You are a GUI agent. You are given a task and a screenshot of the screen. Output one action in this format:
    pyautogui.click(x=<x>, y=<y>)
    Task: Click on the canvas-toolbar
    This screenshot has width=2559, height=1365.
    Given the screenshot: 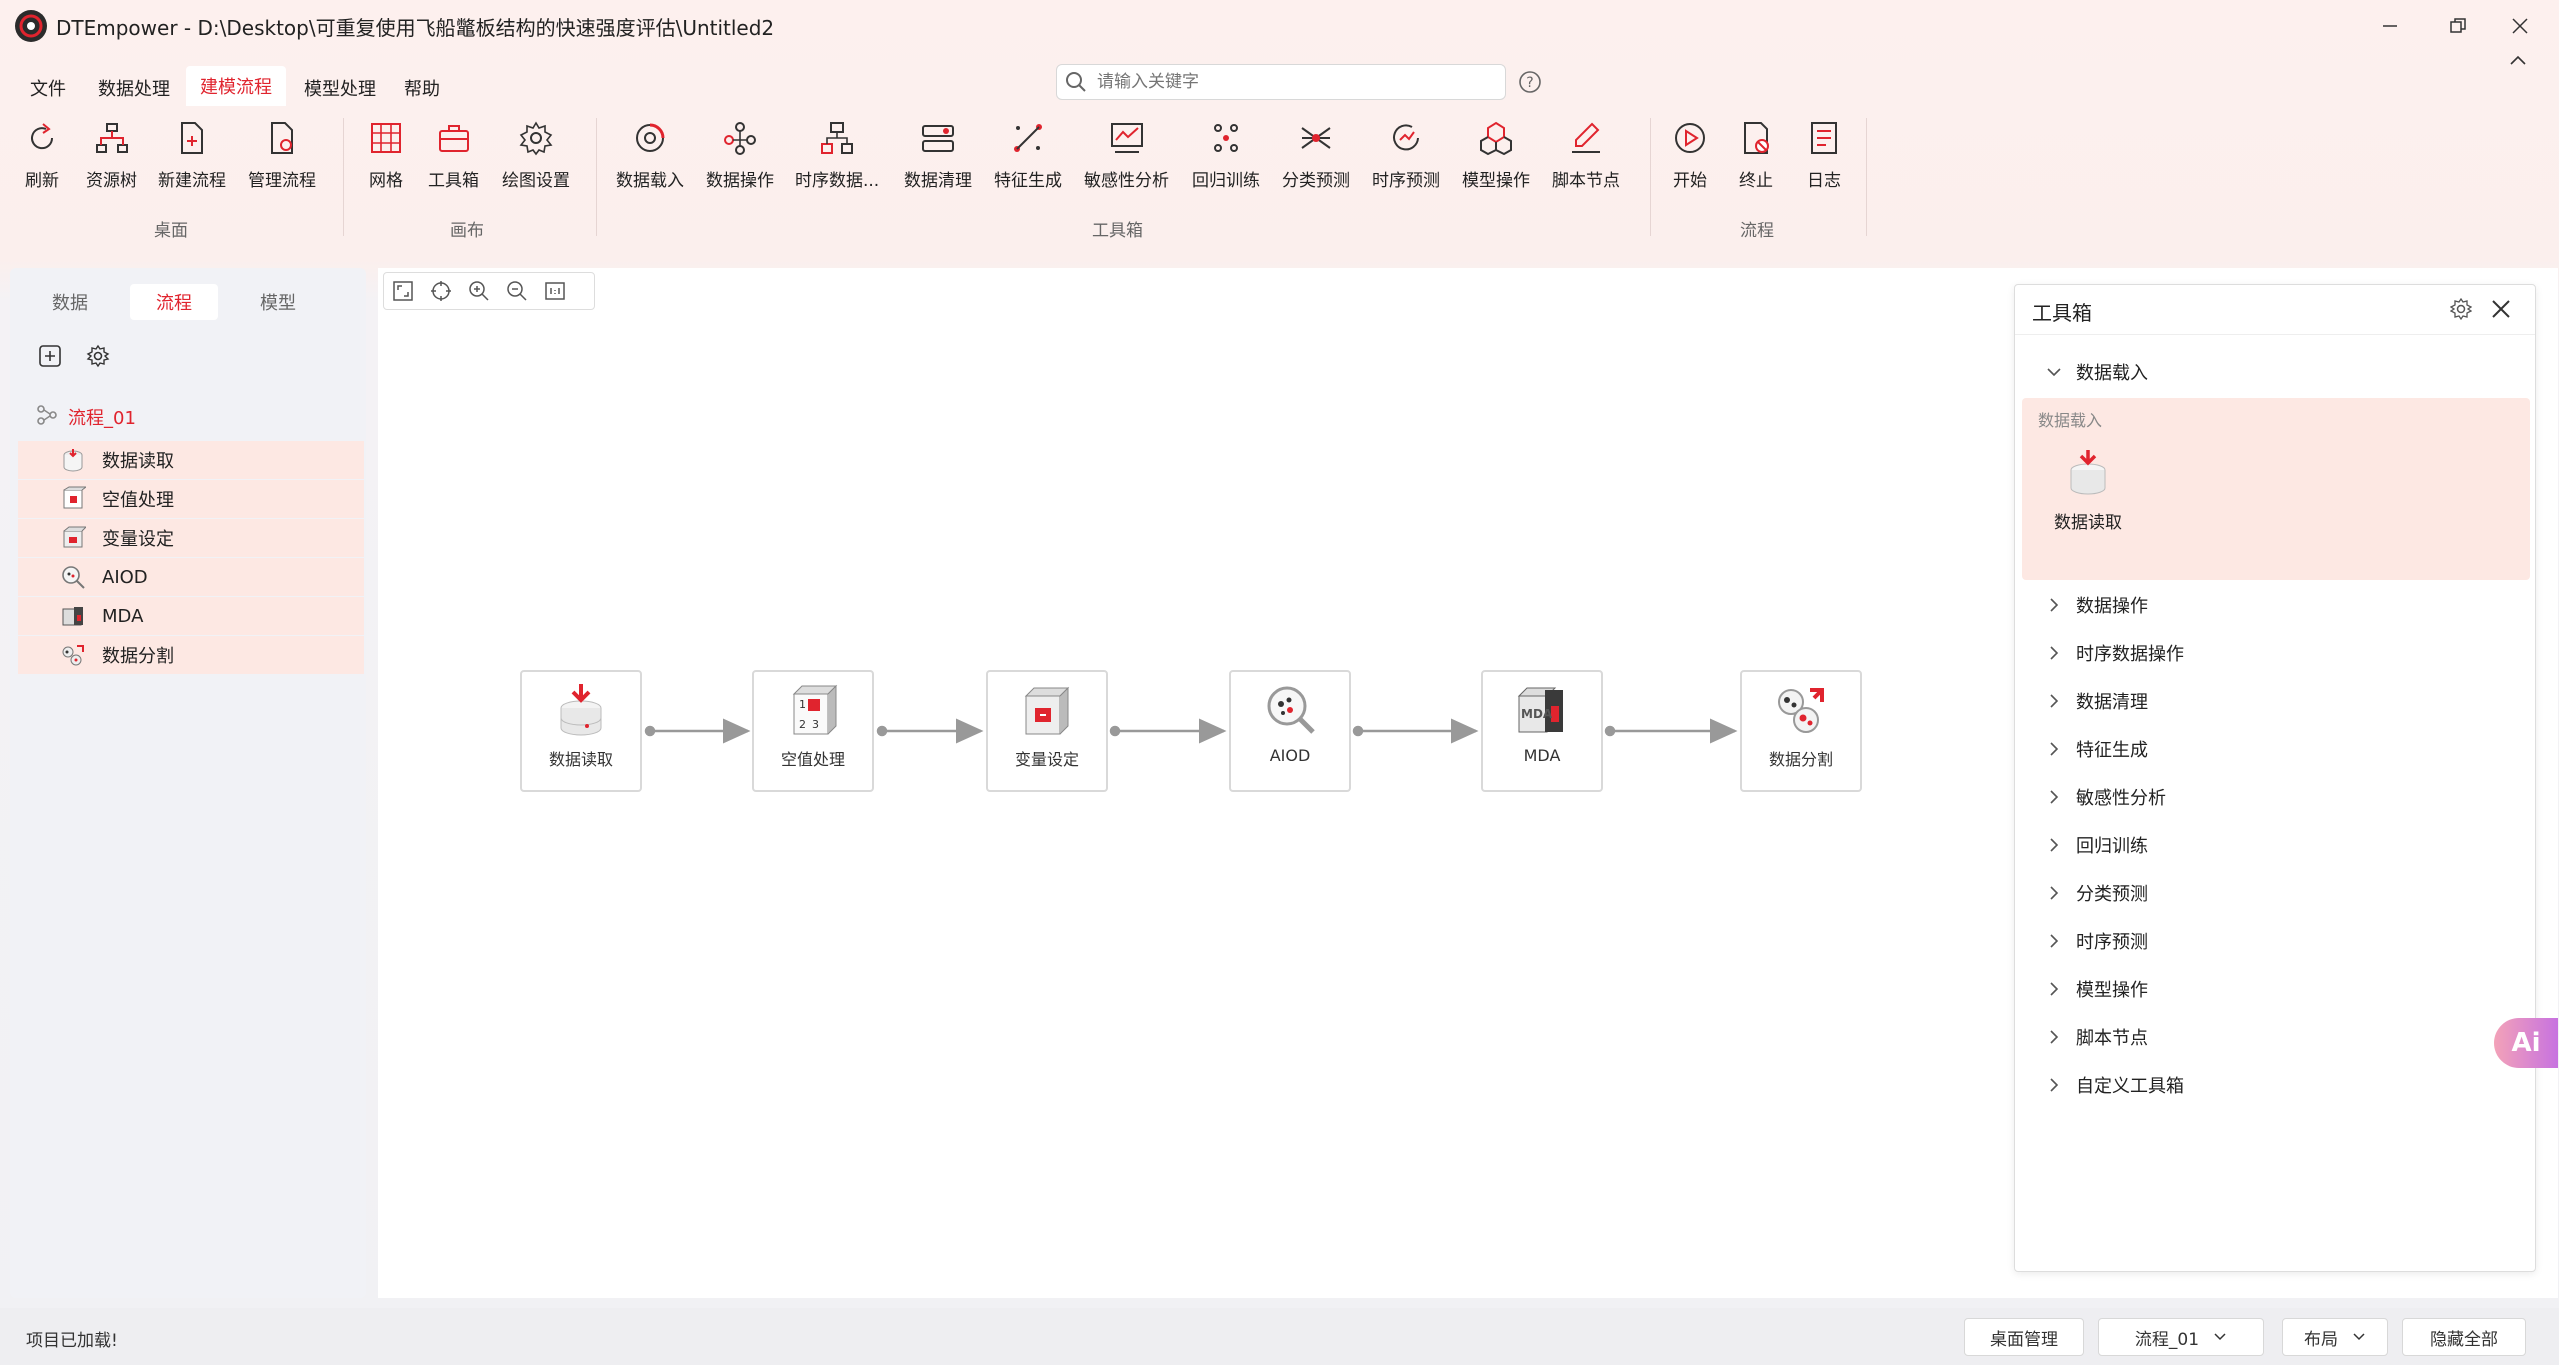 What is the action you would take?
    pyautogui.click(x=489, y=291)
    